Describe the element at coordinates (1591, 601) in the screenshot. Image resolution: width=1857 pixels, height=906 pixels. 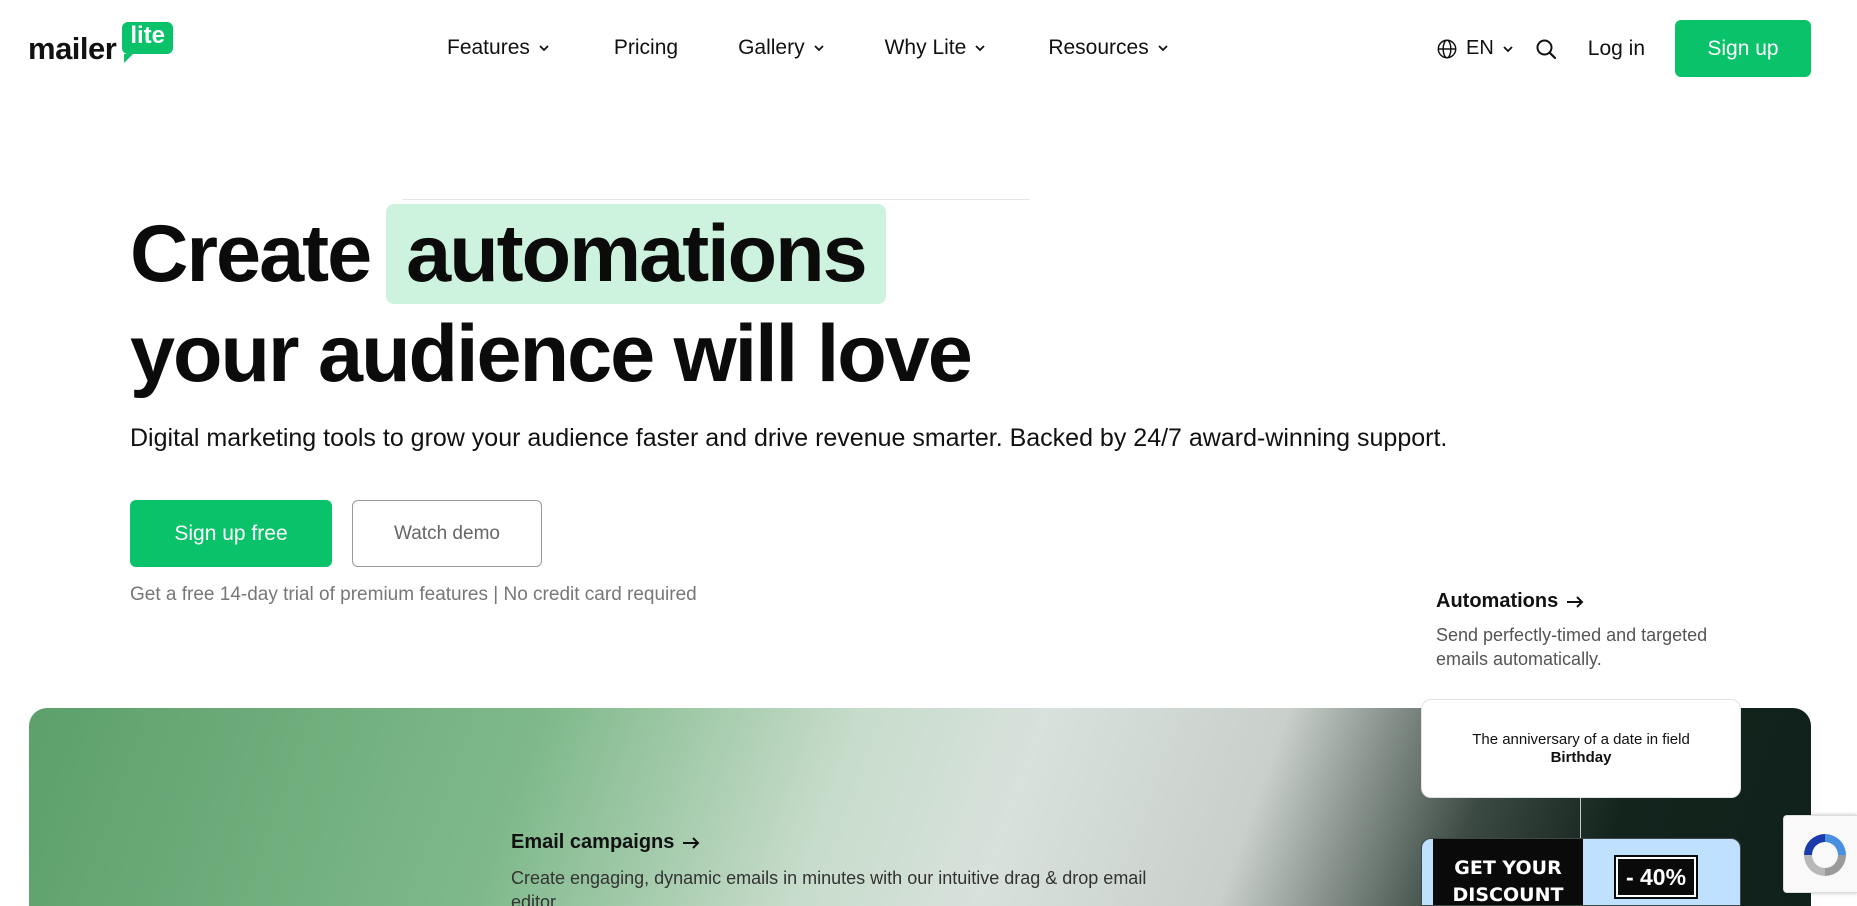
I see `automations-title-row: Automations` at that location.